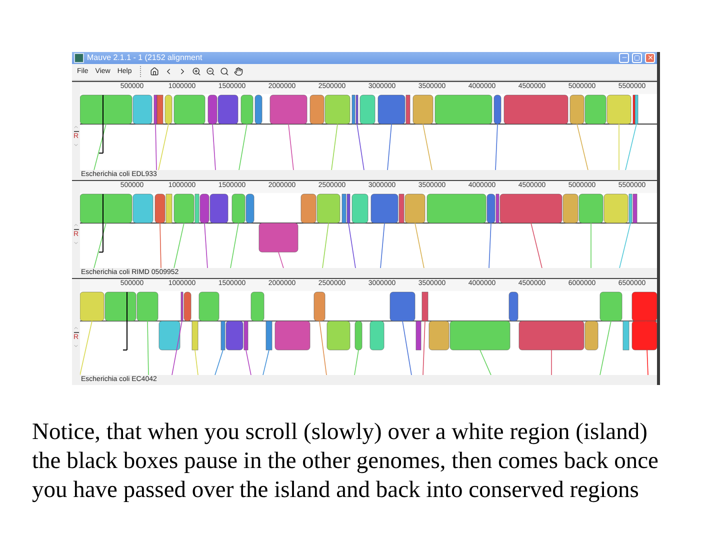 This screenshot has width=720, height=540. I want to click on hand-button, so click(238, 72).